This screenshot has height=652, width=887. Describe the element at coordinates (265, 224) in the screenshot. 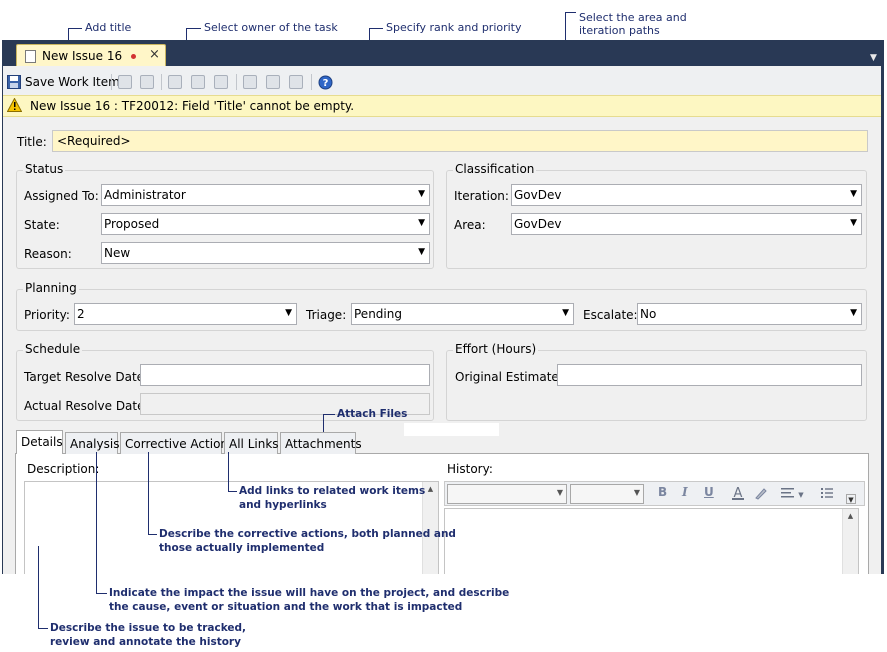

I see `state-select: Proposed ▼` at that location.